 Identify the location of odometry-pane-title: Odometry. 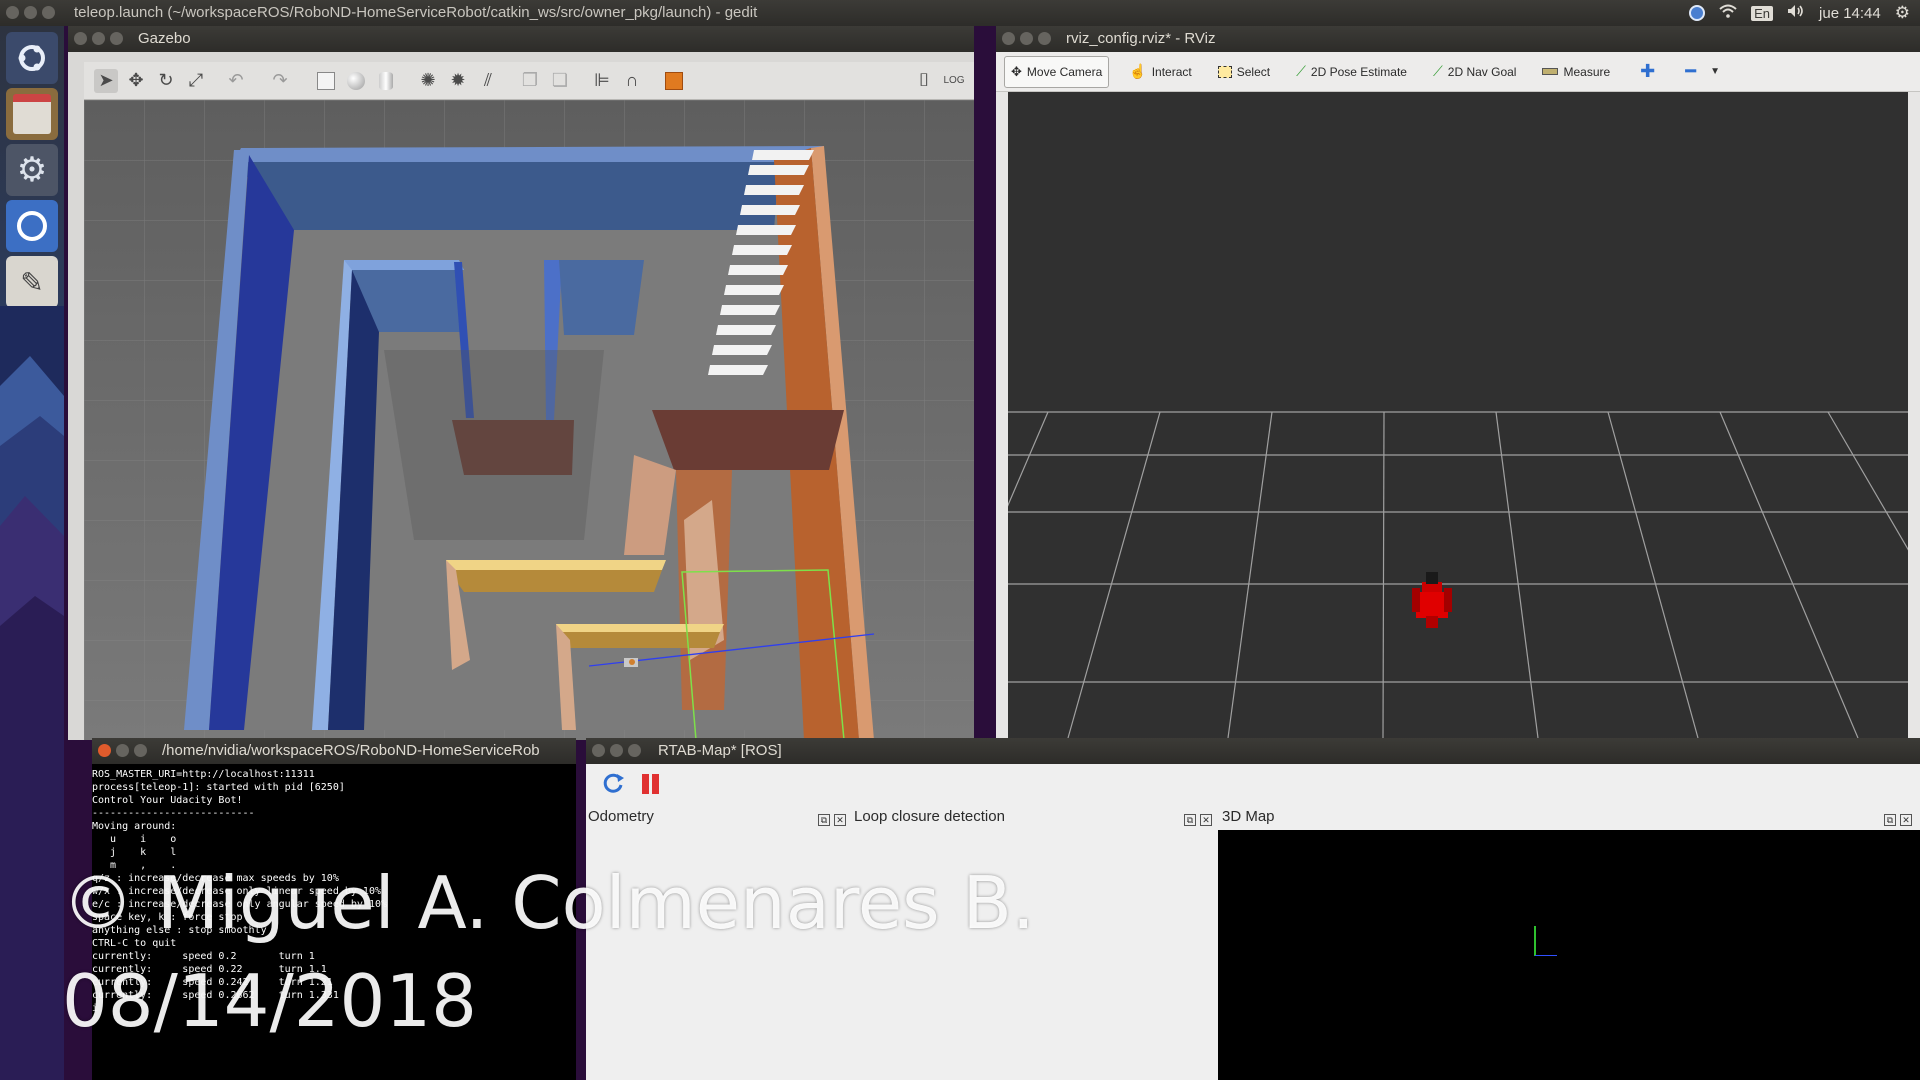
(621, 816).